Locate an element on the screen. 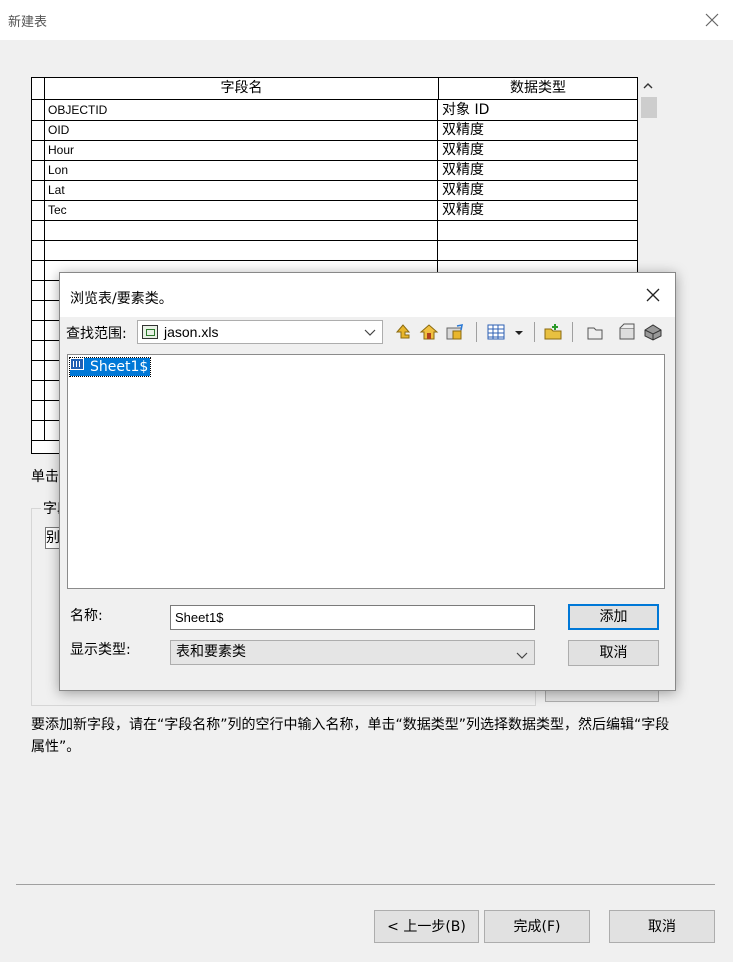  view-list-icon is located at coordinates (496, 332).